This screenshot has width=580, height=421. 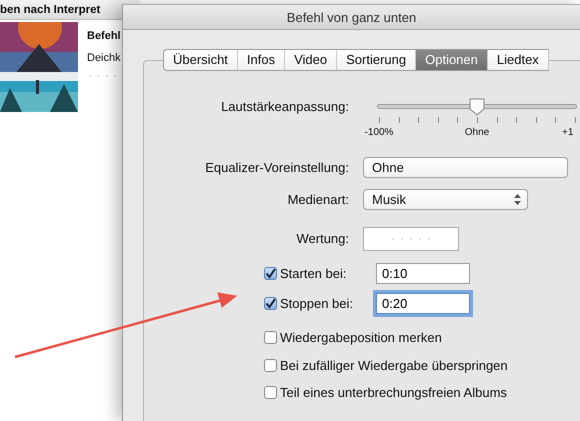 What do you see at coordinates (477, 133) in the screenshot?
I see `tick-label: Ohne` at bounding box center [477, 133].